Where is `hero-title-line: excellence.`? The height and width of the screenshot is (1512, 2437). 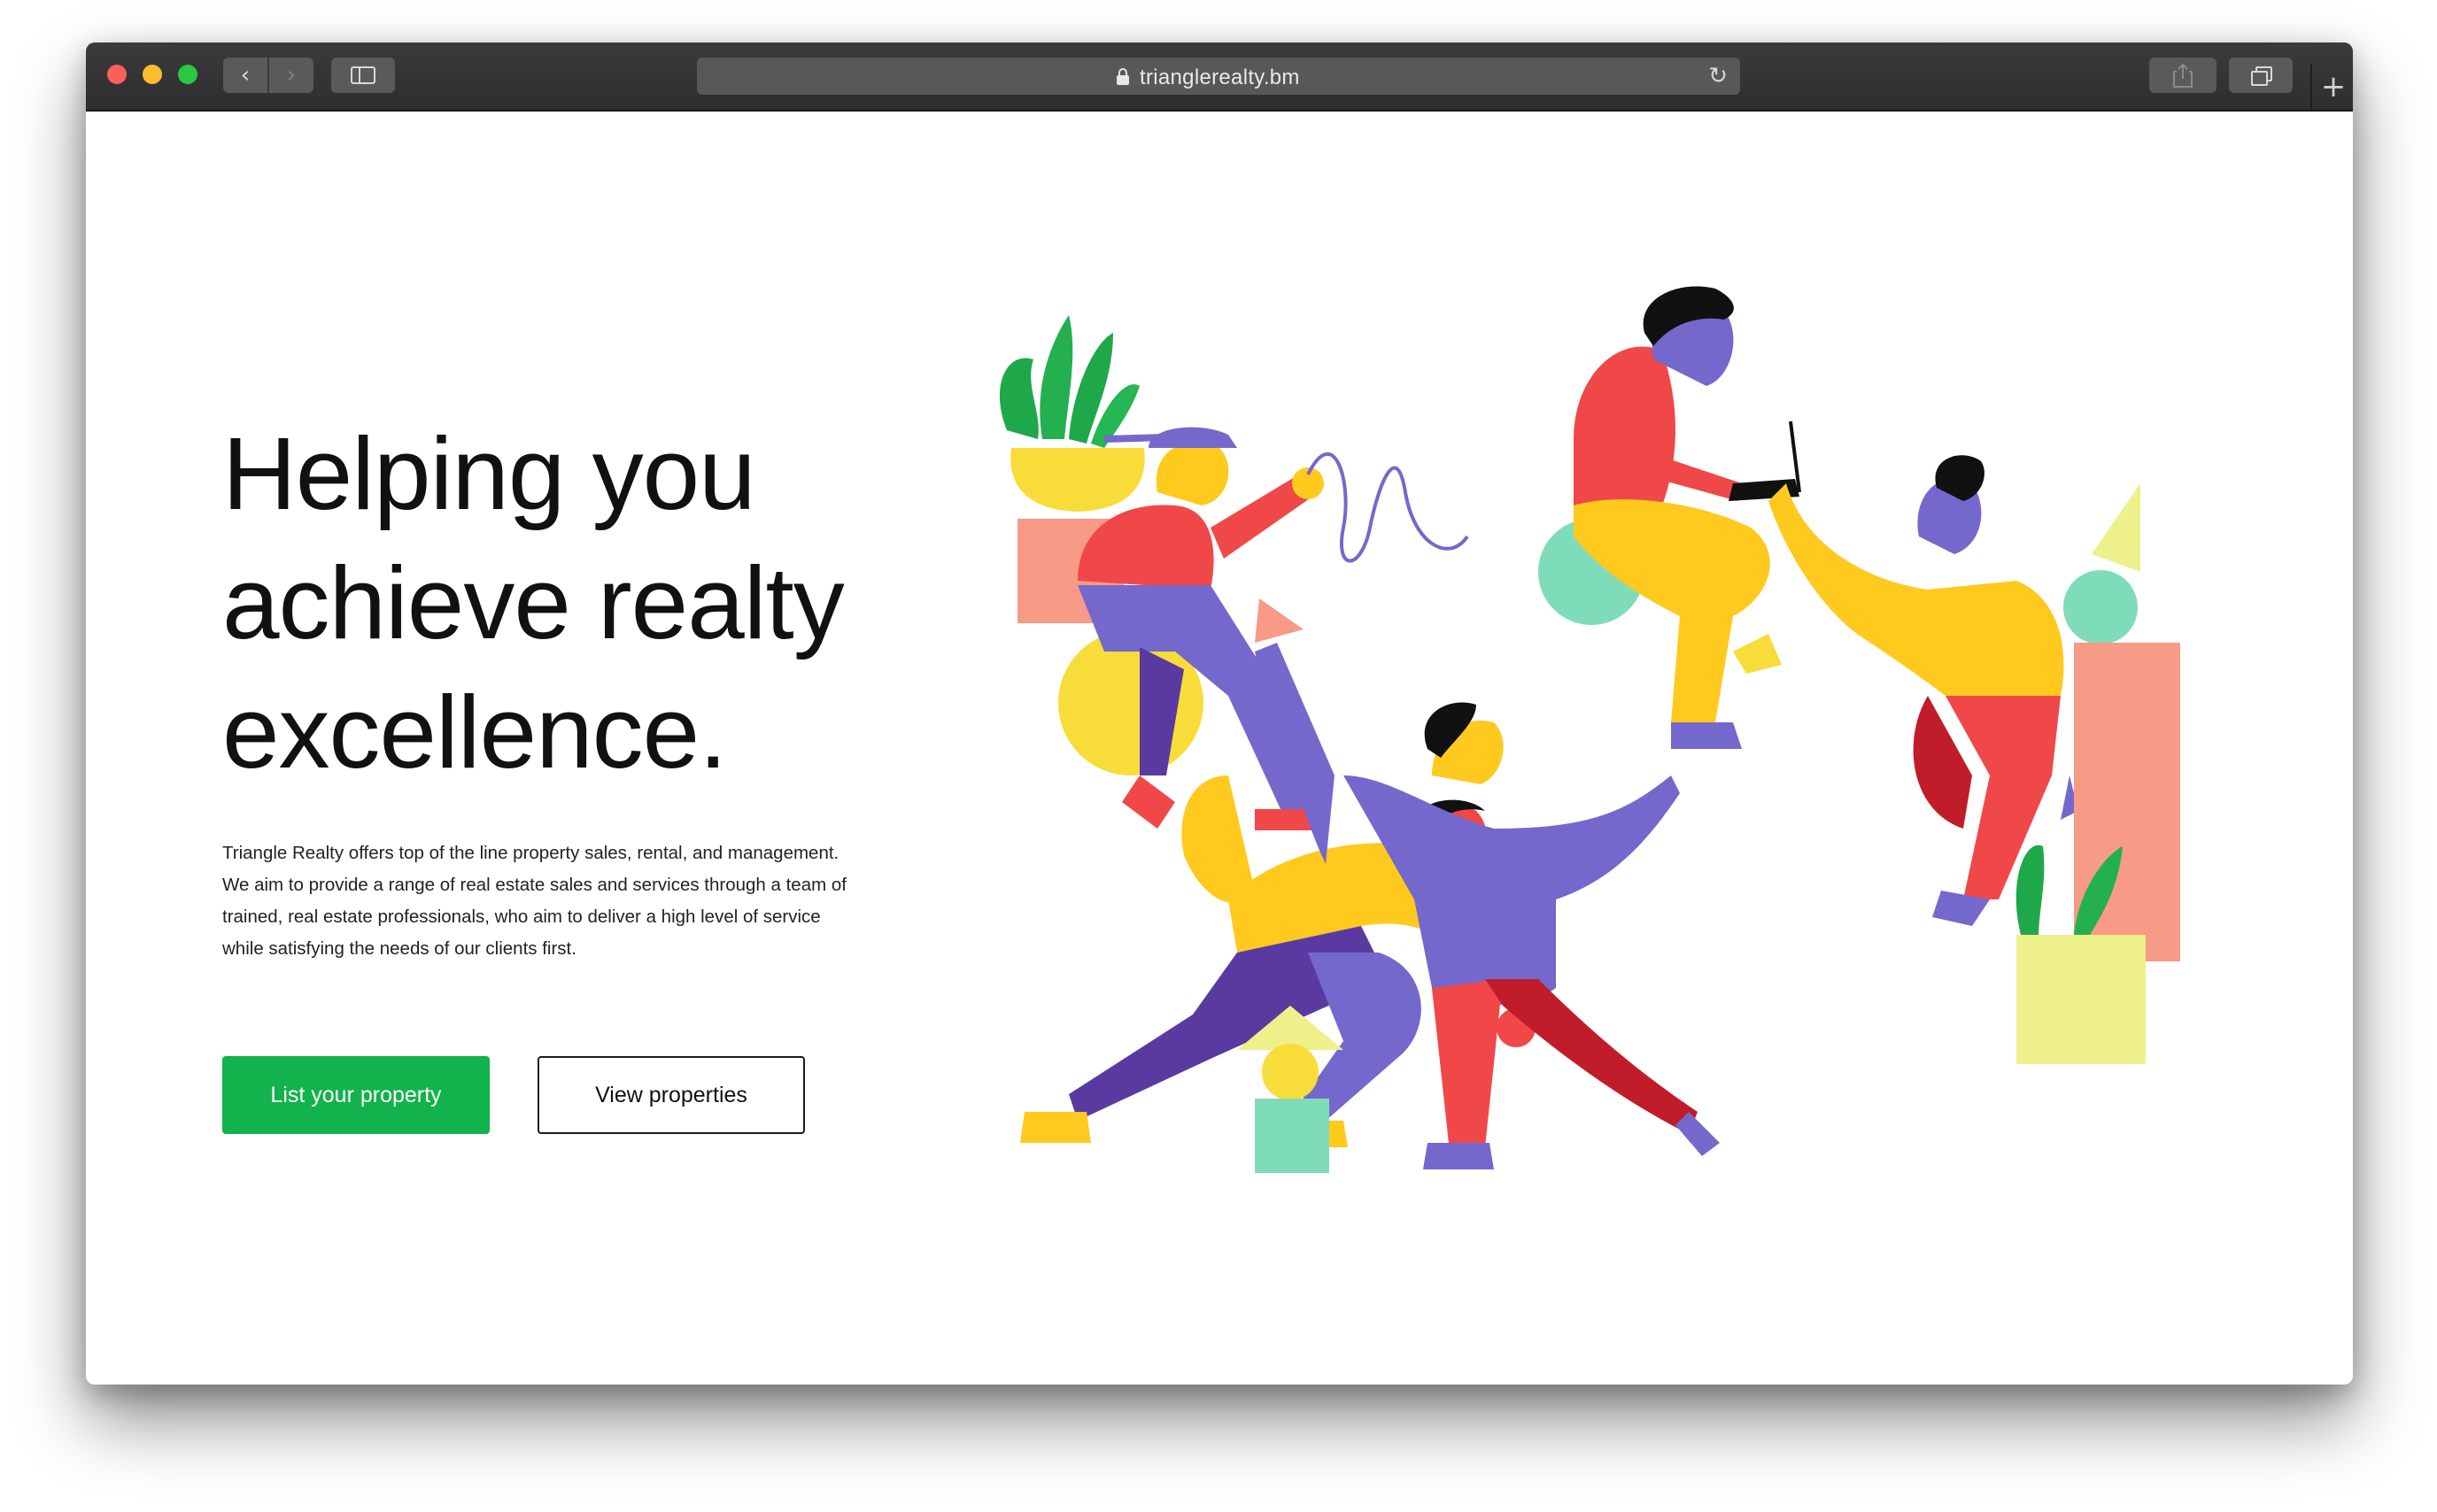 hero-title-line: excellence. is located at coordinates (475, 732).